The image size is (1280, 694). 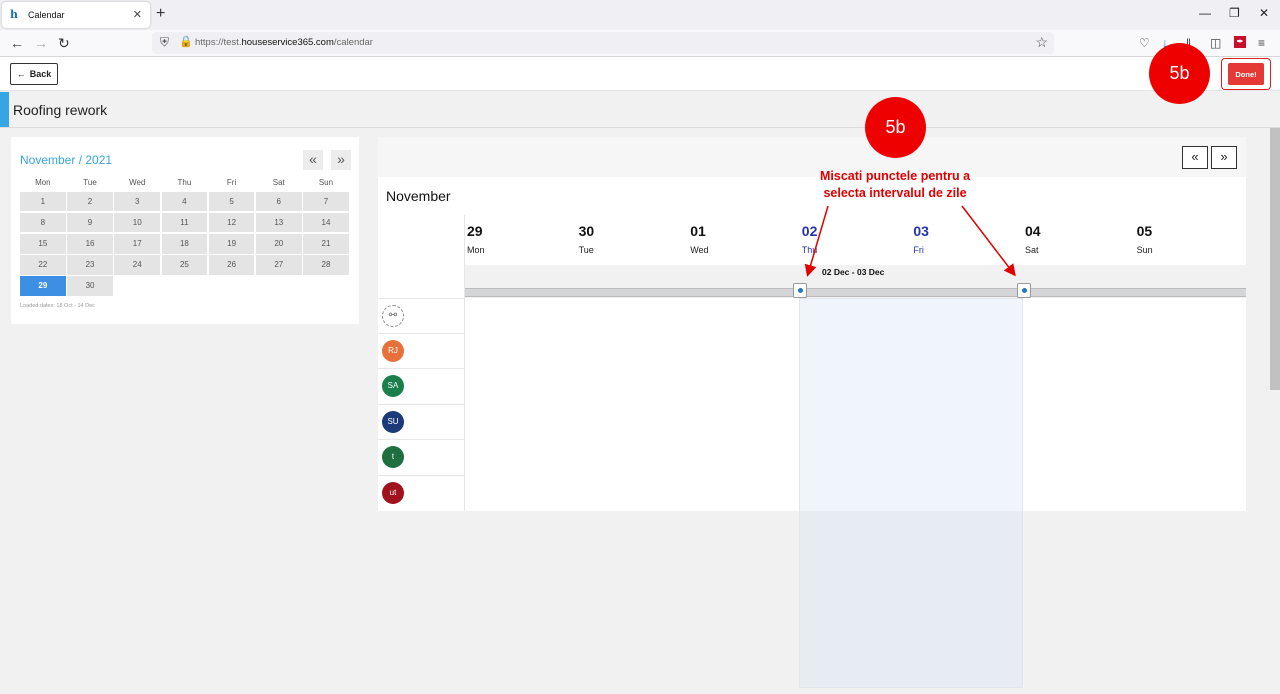 I want to click on annotation-arrows, so click(x=910, y=241).